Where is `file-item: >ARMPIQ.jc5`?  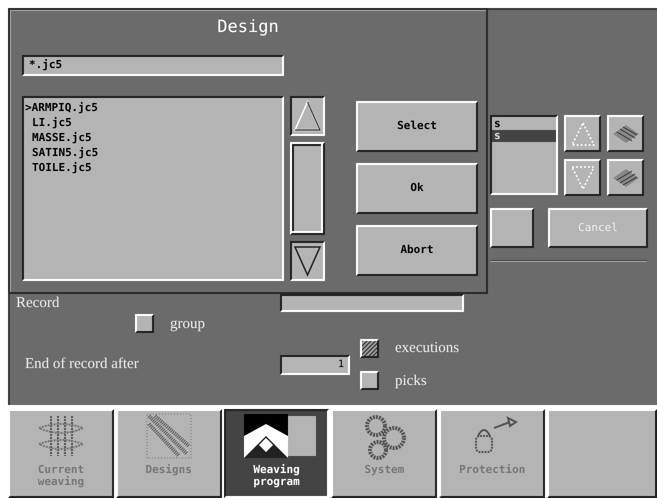 file-item: >ARMPIQ.jc5 is located at coordinates (153, 107).